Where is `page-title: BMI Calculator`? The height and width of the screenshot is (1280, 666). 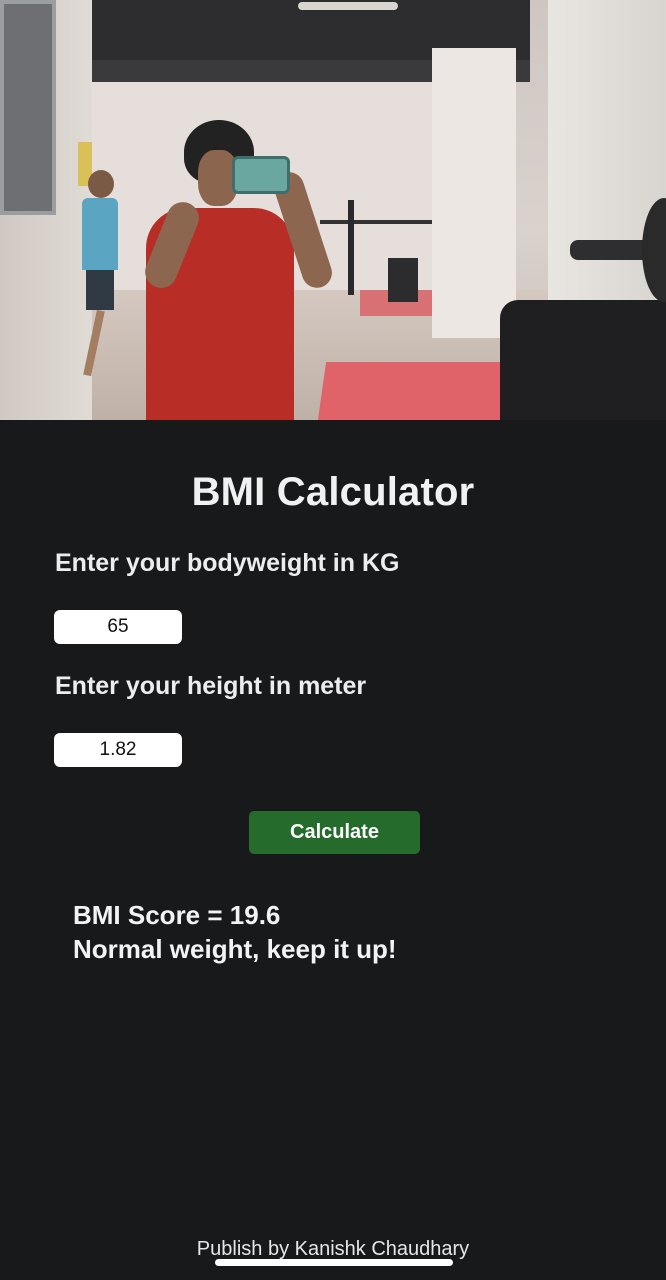 page-title: BMI Calculator is located at coordinates (333, 492).